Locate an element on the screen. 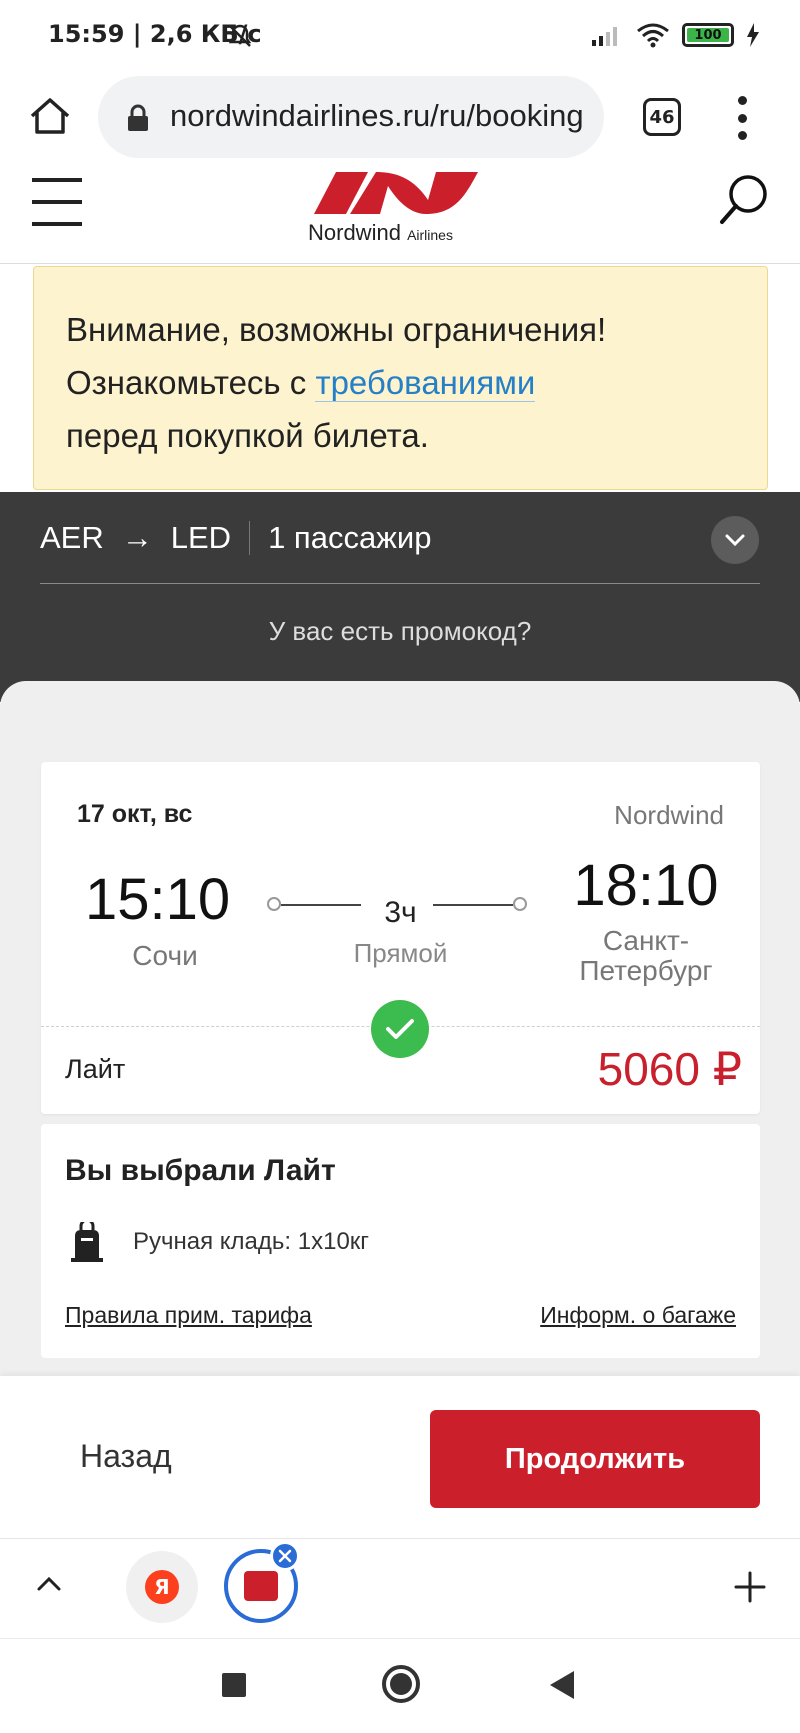  action-bar: Назад Продолжить is located at coordinates (400, 1457).